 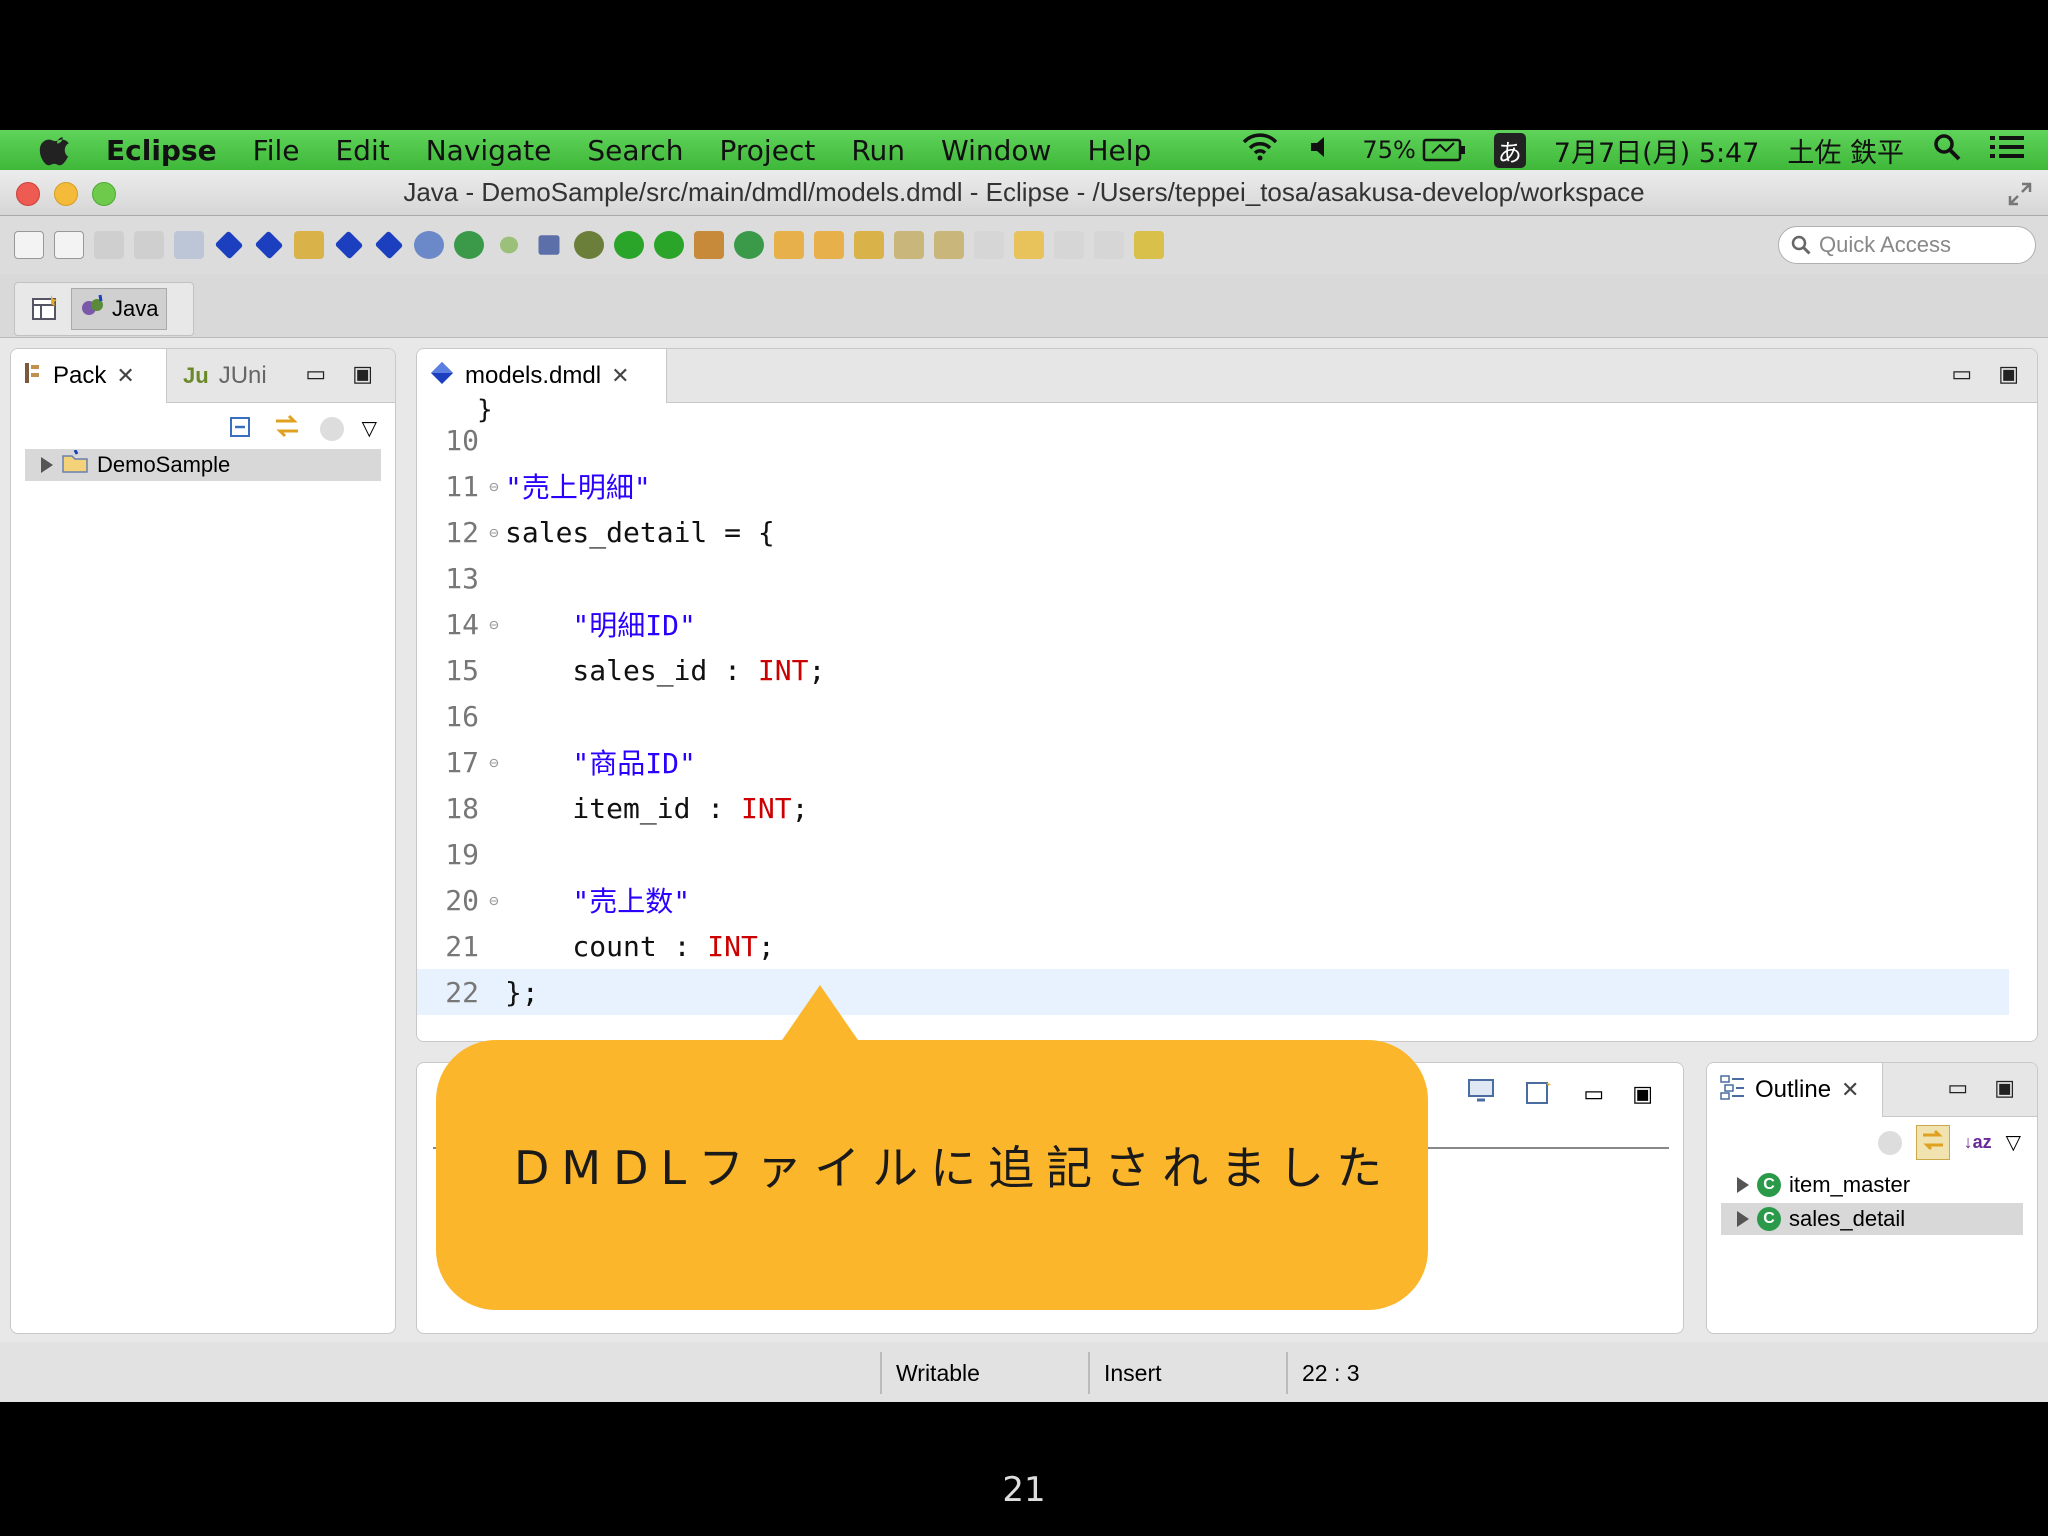 What do you see at coordinates (229, 245) in the screenshot?
I see `dmdl-icon` at bounding box center [229, 245].